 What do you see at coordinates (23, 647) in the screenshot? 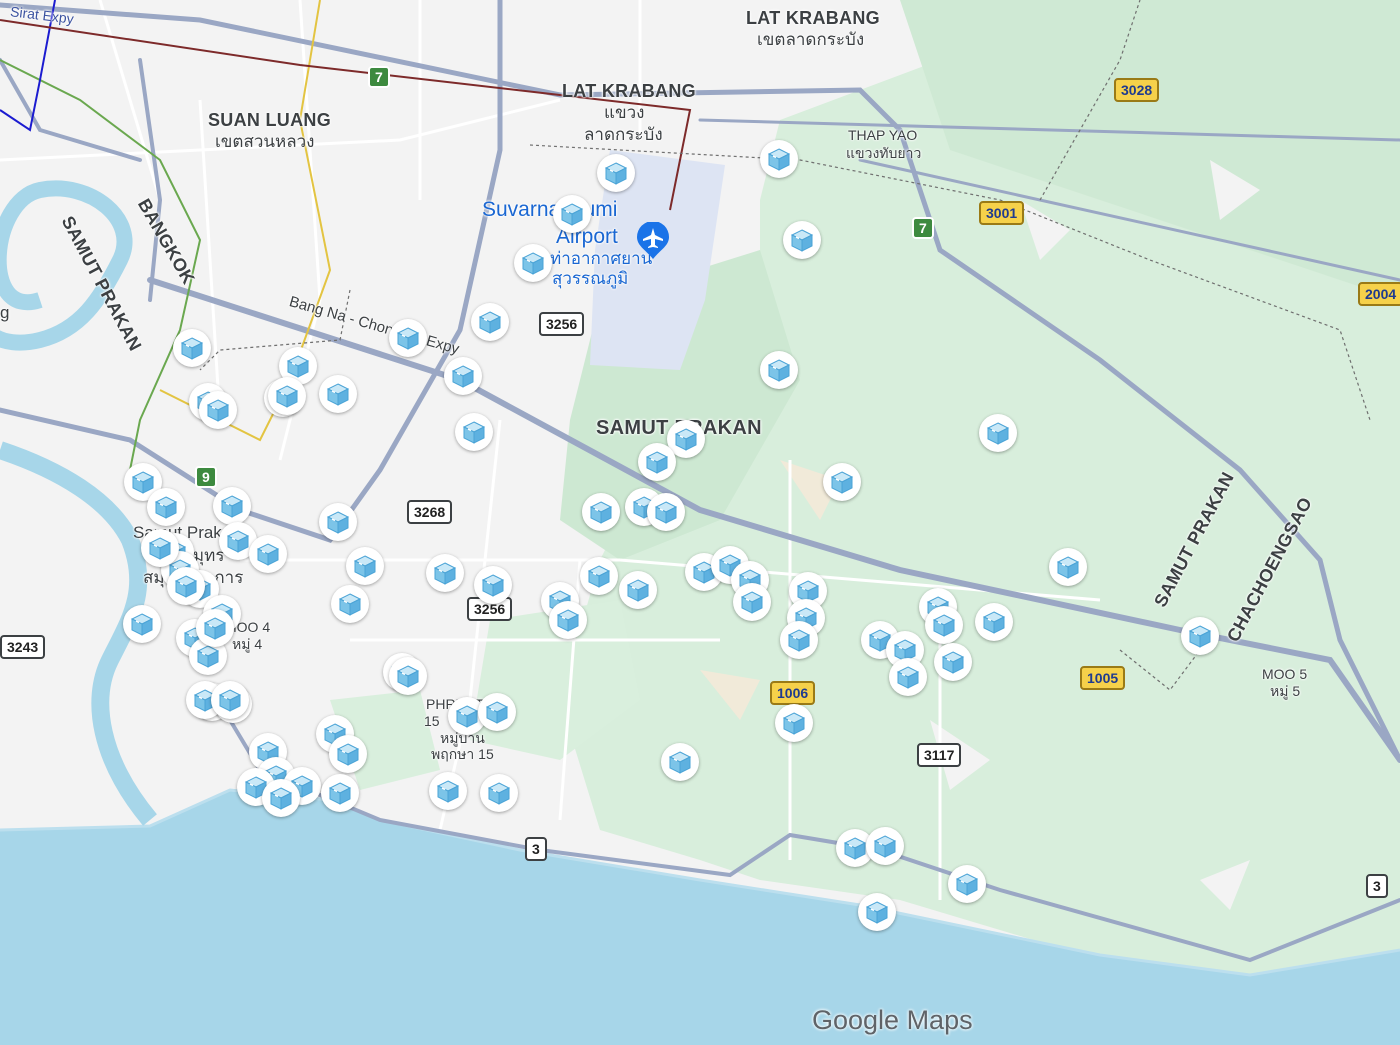
I see `route-shield-3243: 3243` at bounding box center [23, 647].